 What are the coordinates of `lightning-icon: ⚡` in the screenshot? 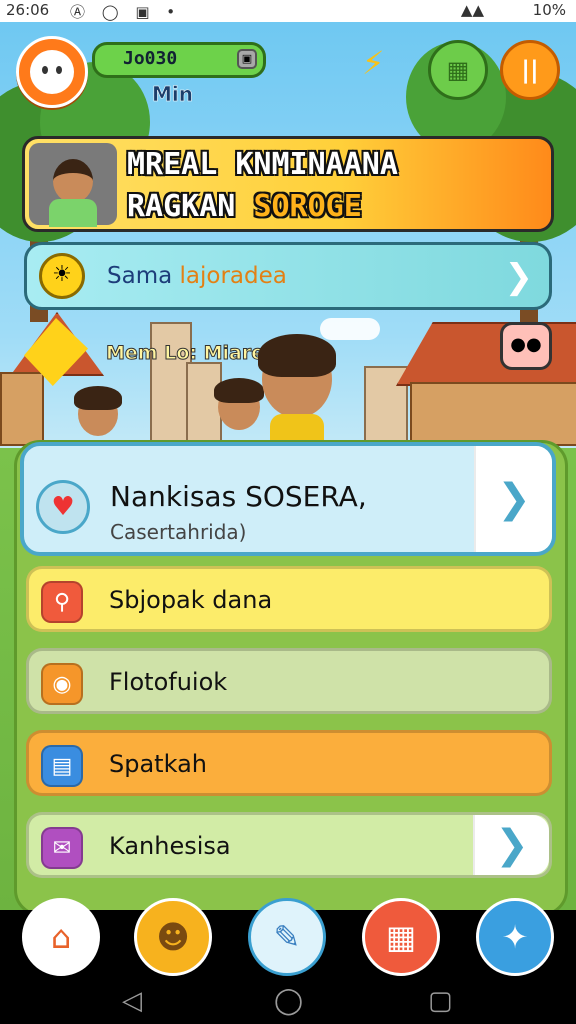 It's located at (373, 63).